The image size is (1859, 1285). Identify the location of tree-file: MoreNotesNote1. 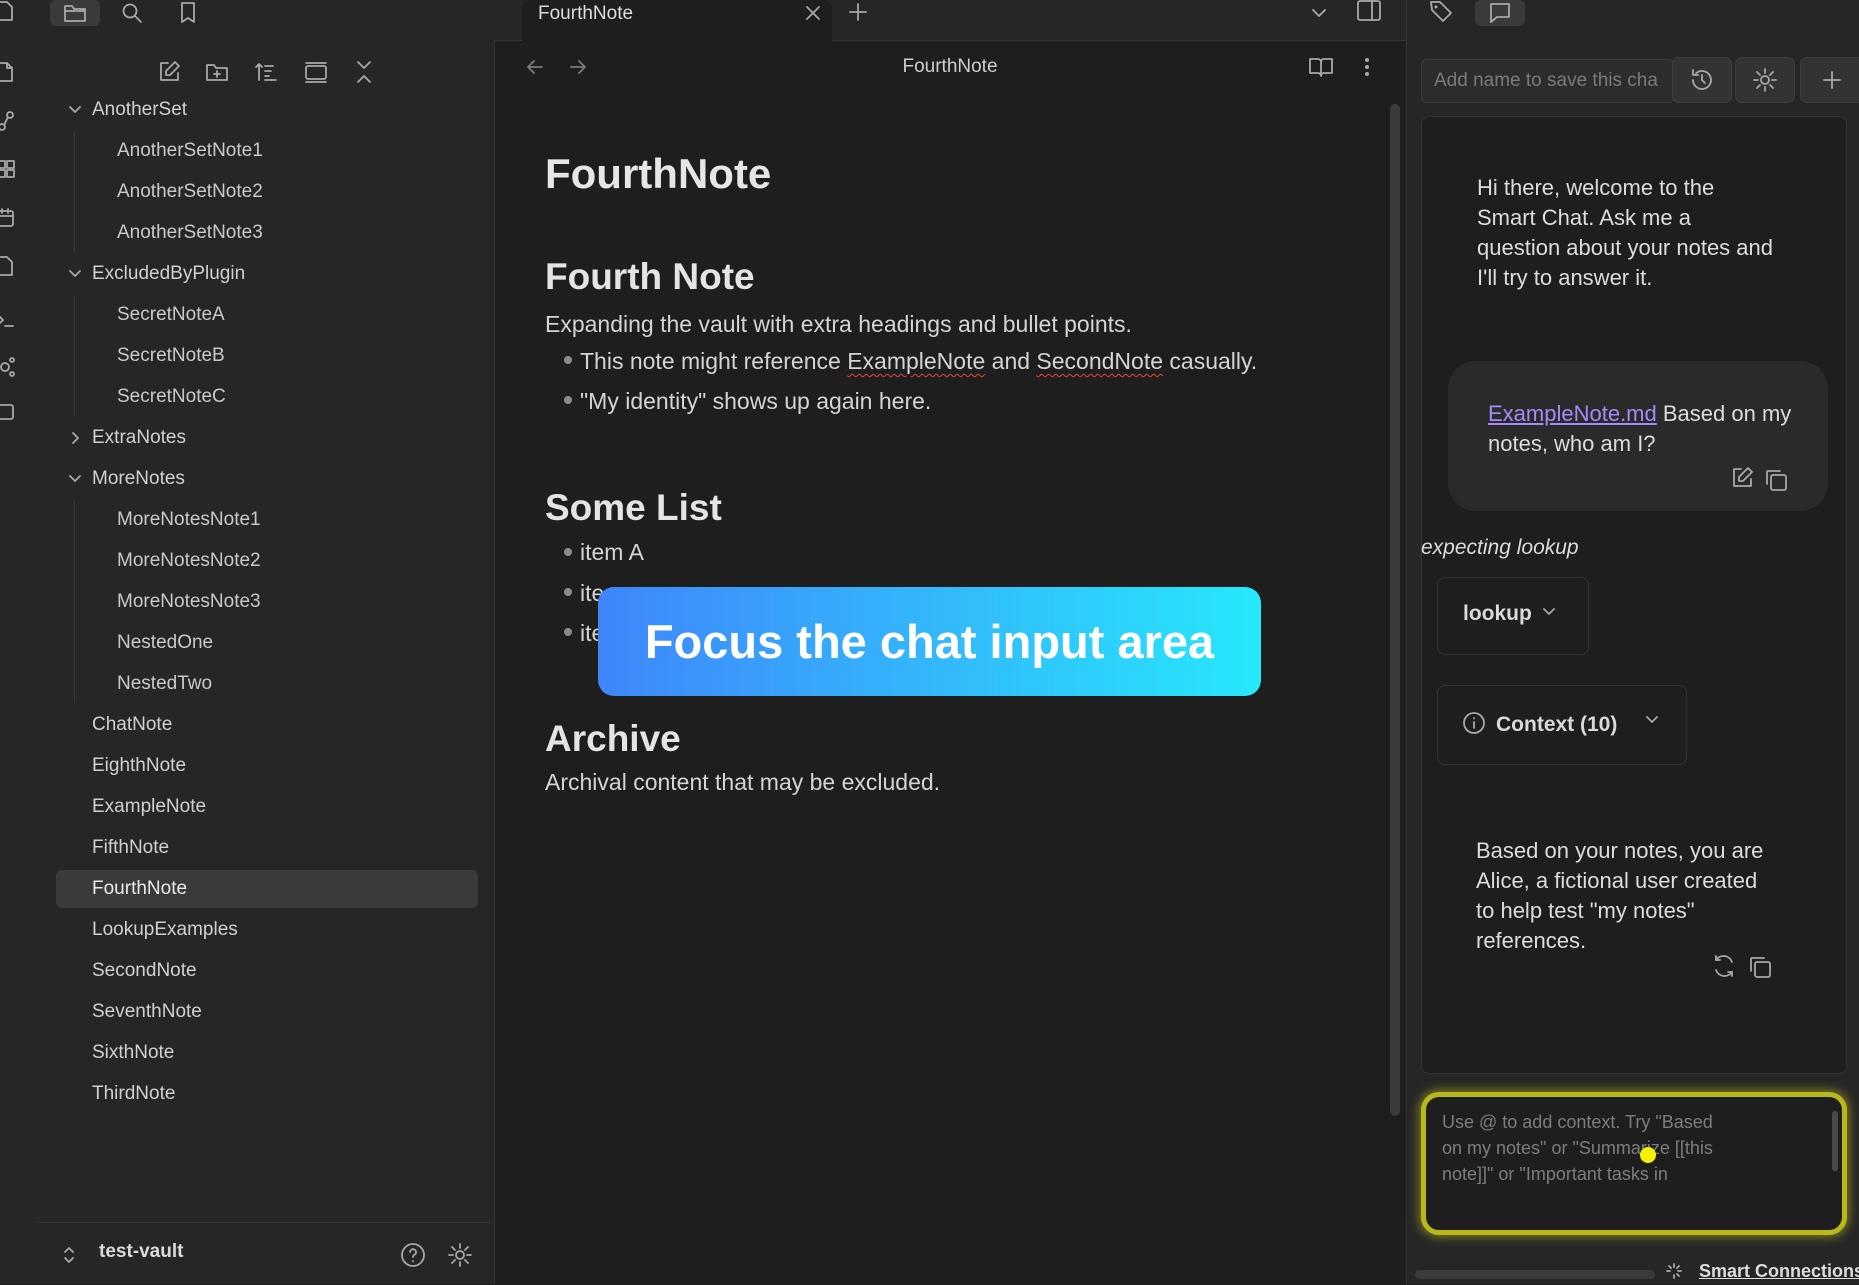
(257, 520).